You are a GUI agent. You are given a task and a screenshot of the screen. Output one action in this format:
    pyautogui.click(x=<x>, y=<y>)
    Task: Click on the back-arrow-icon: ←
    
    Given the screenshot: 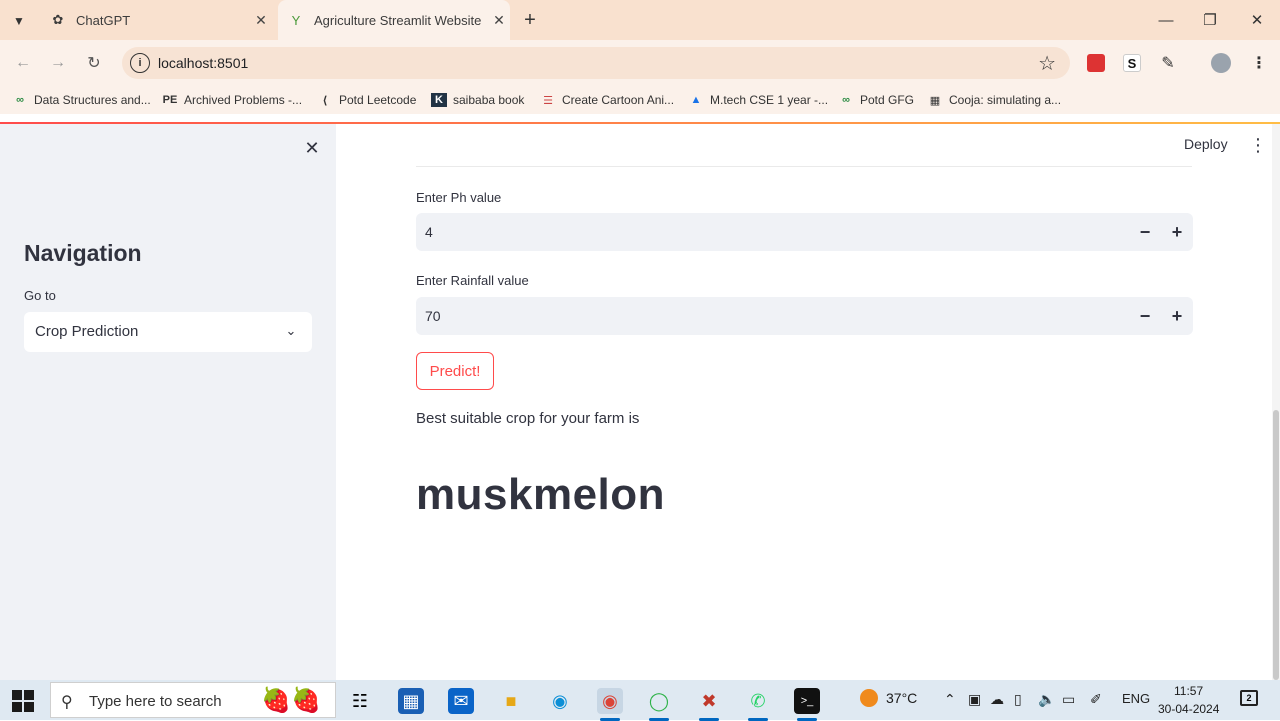 What is the action you would take?
    pyautogui.click(x=23, y=63)
    